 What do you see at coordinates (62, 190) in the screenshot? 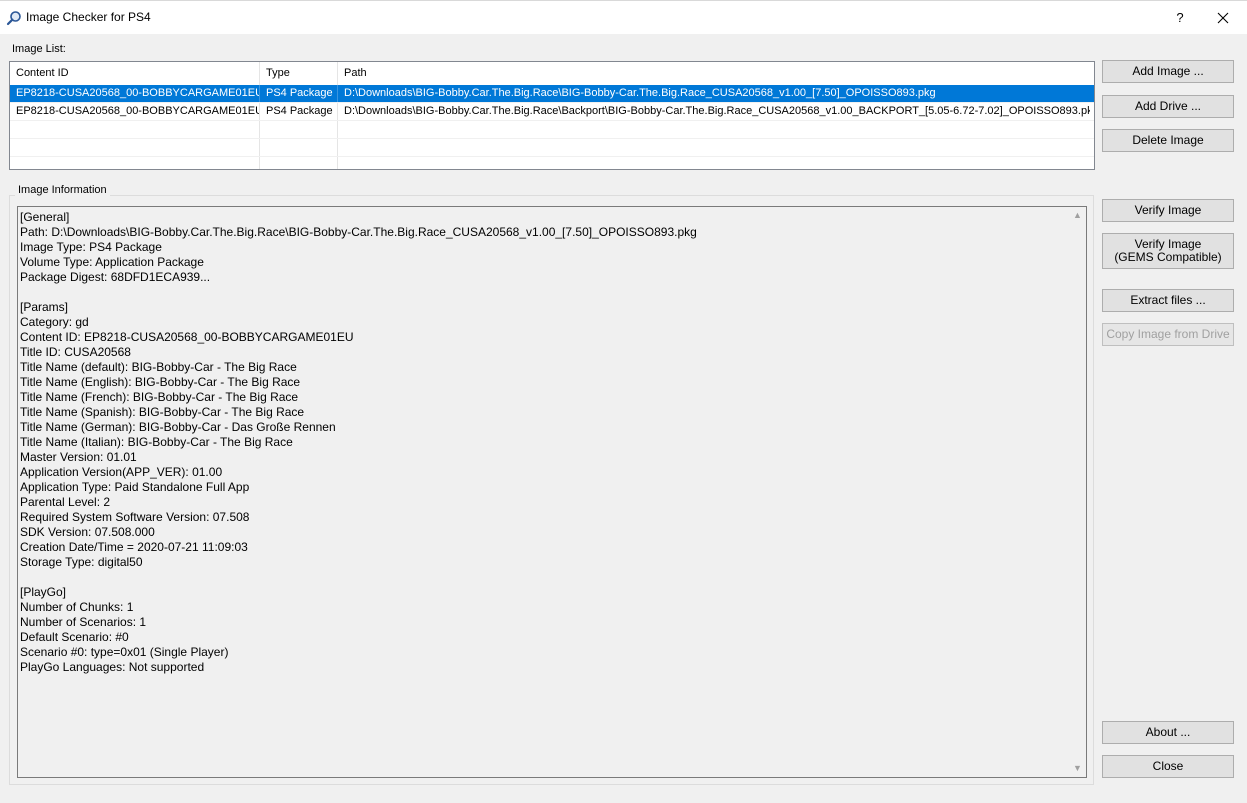
I see `image-information-label: Image Information` at bounding box center [62, 190].